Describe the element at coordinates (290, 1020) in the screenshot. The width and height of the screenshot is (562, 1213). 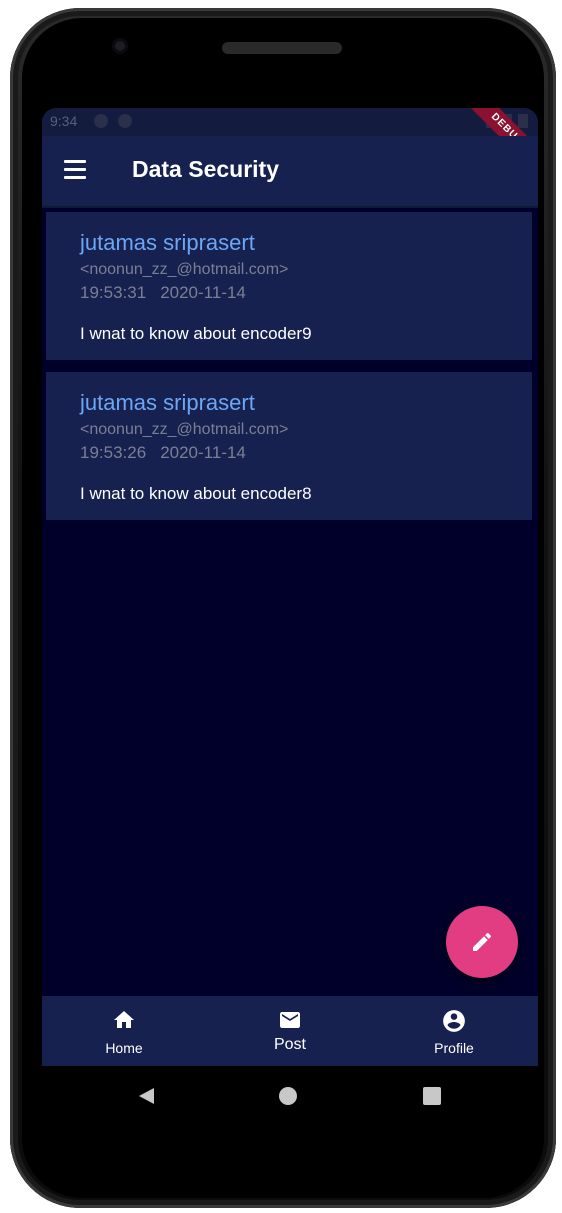
I see `mail-icon` at that location.